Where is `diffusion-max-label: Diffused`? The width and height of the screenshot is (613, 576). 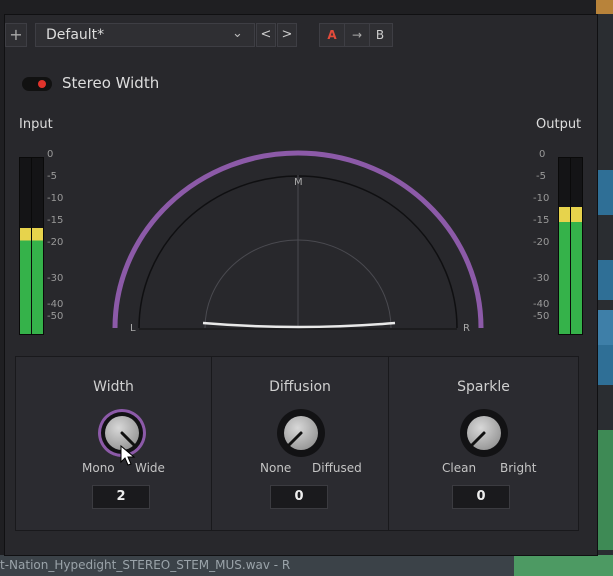 diffusion-max-label: Diffused is located at coordinates (337, 468).